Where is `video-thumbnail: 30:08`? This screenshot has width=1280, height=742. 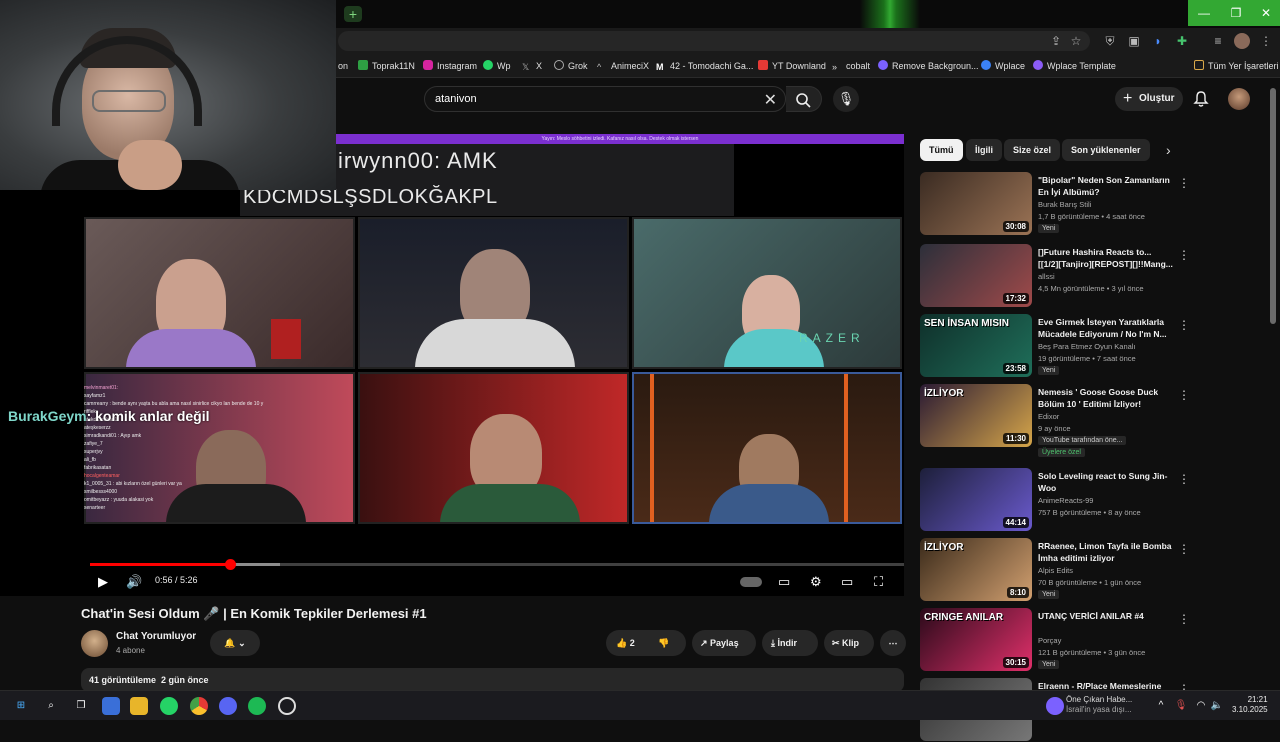 video-thumbnail: 30:08 is located at coordinates (976, 203).